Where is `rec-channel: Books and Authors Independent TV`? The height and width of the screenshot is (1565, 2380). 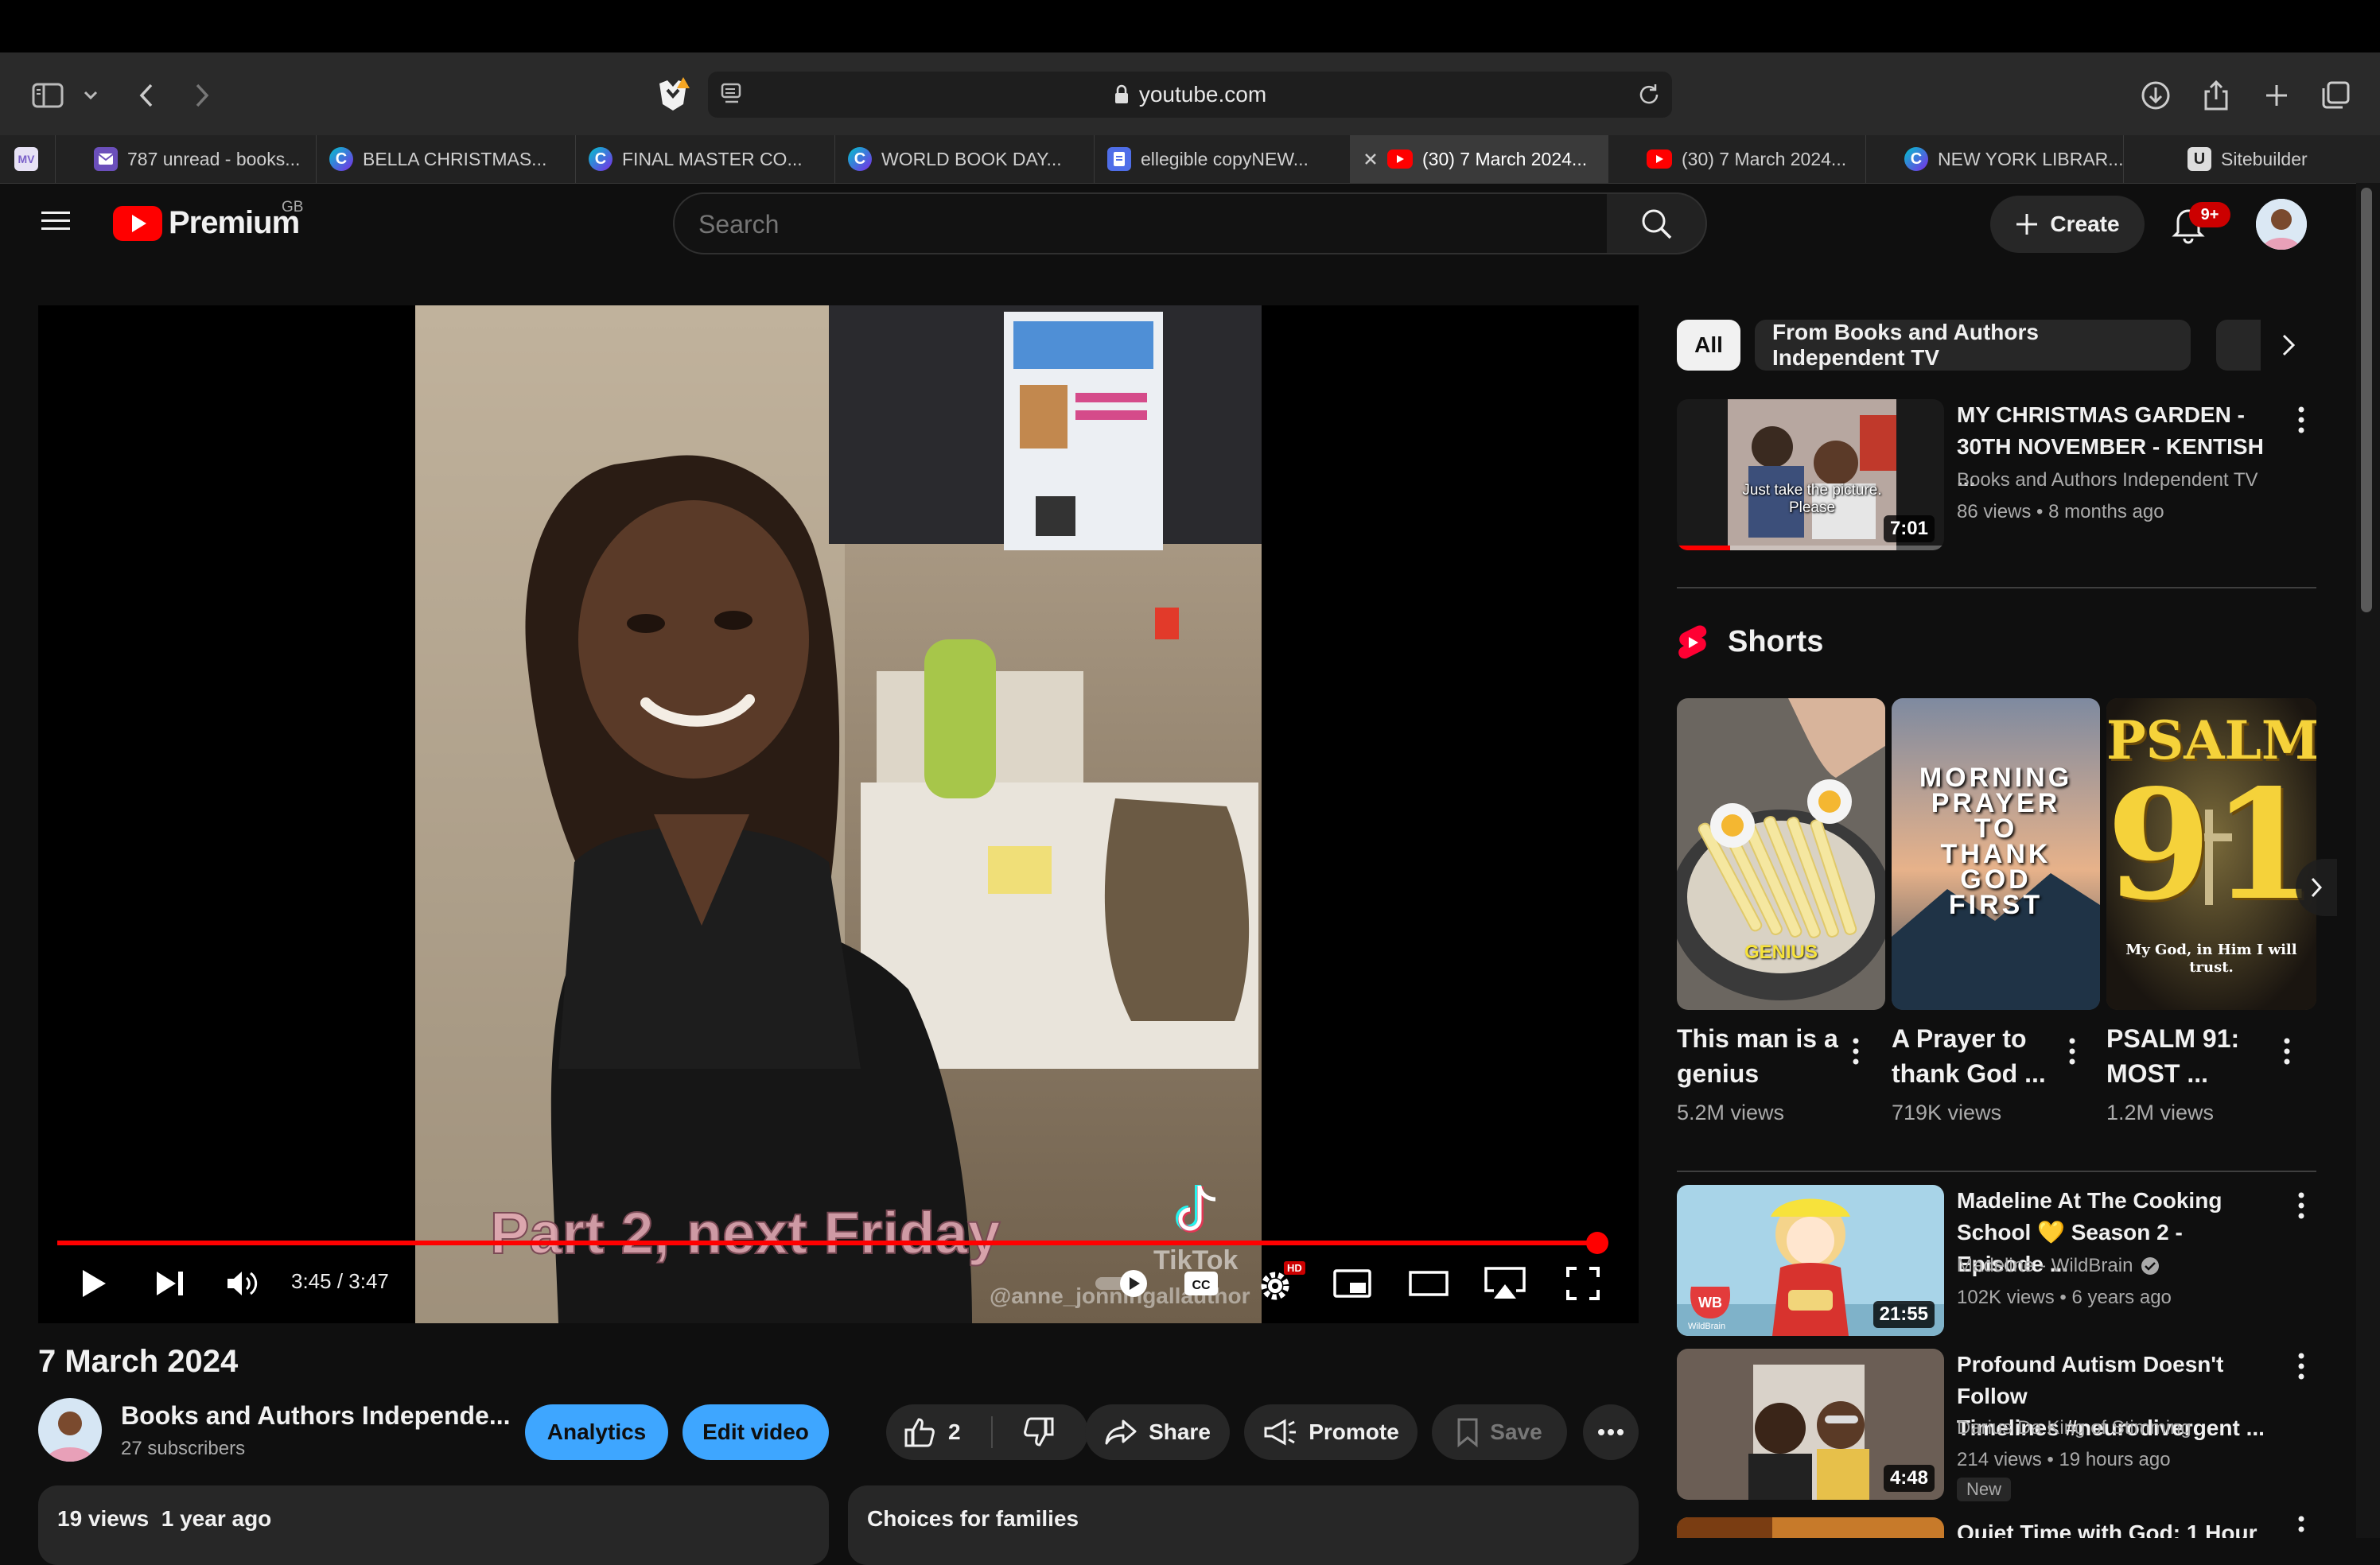 rec-channel: Books and Authors Independent TV is located at coordinates (2124, 480).